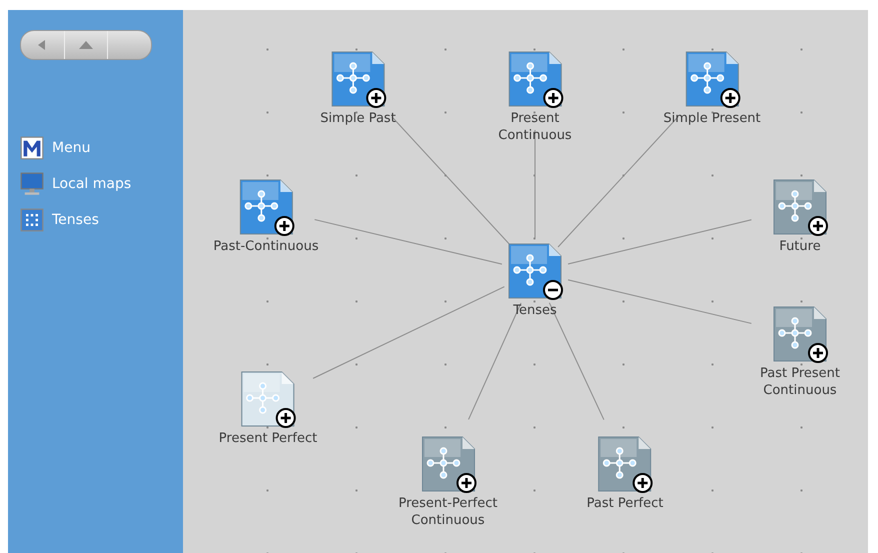 The width and height of the screenshot is (878, 553). Describe the element at coordinates (535, 310) in the screenshot. I see `node-label: Tenses` at that location.